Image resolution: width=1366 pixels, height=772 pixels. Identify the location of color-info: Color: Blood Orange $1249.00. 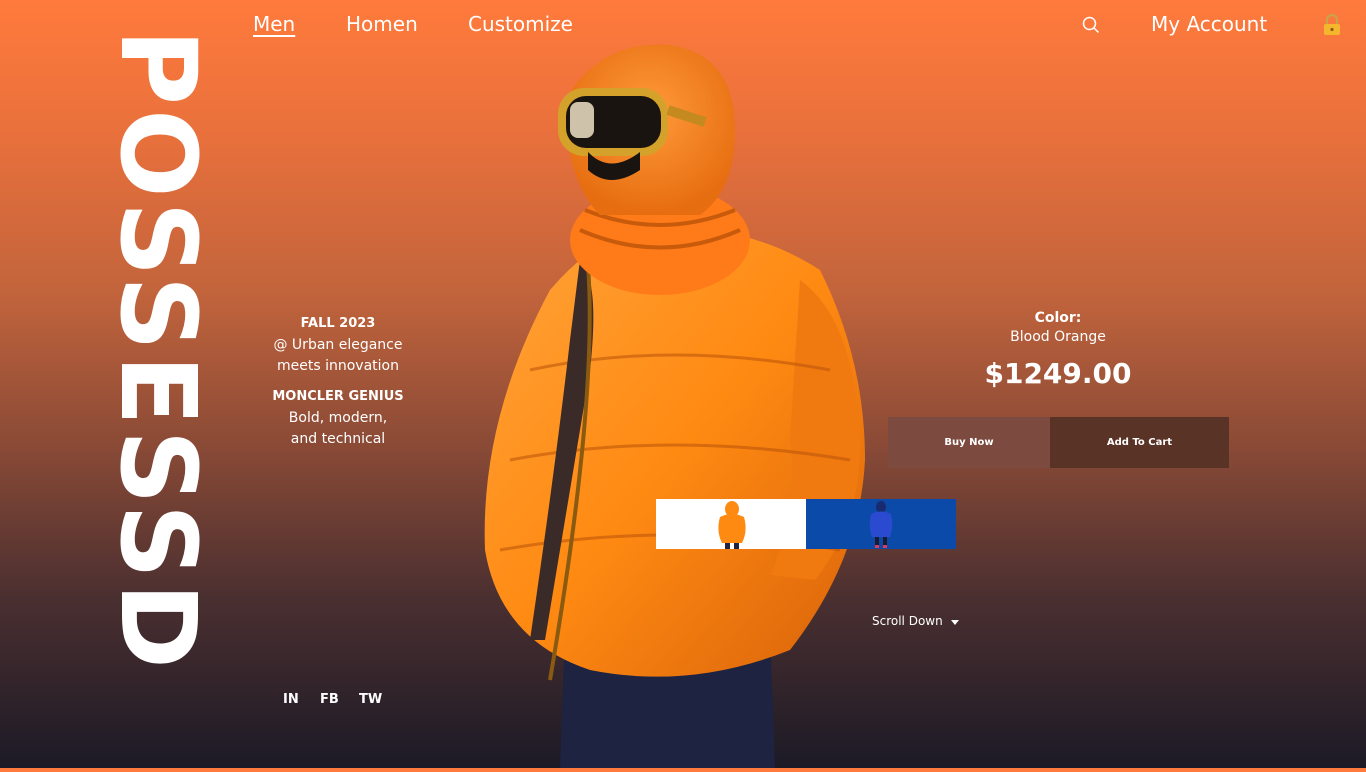
(1058, 350).